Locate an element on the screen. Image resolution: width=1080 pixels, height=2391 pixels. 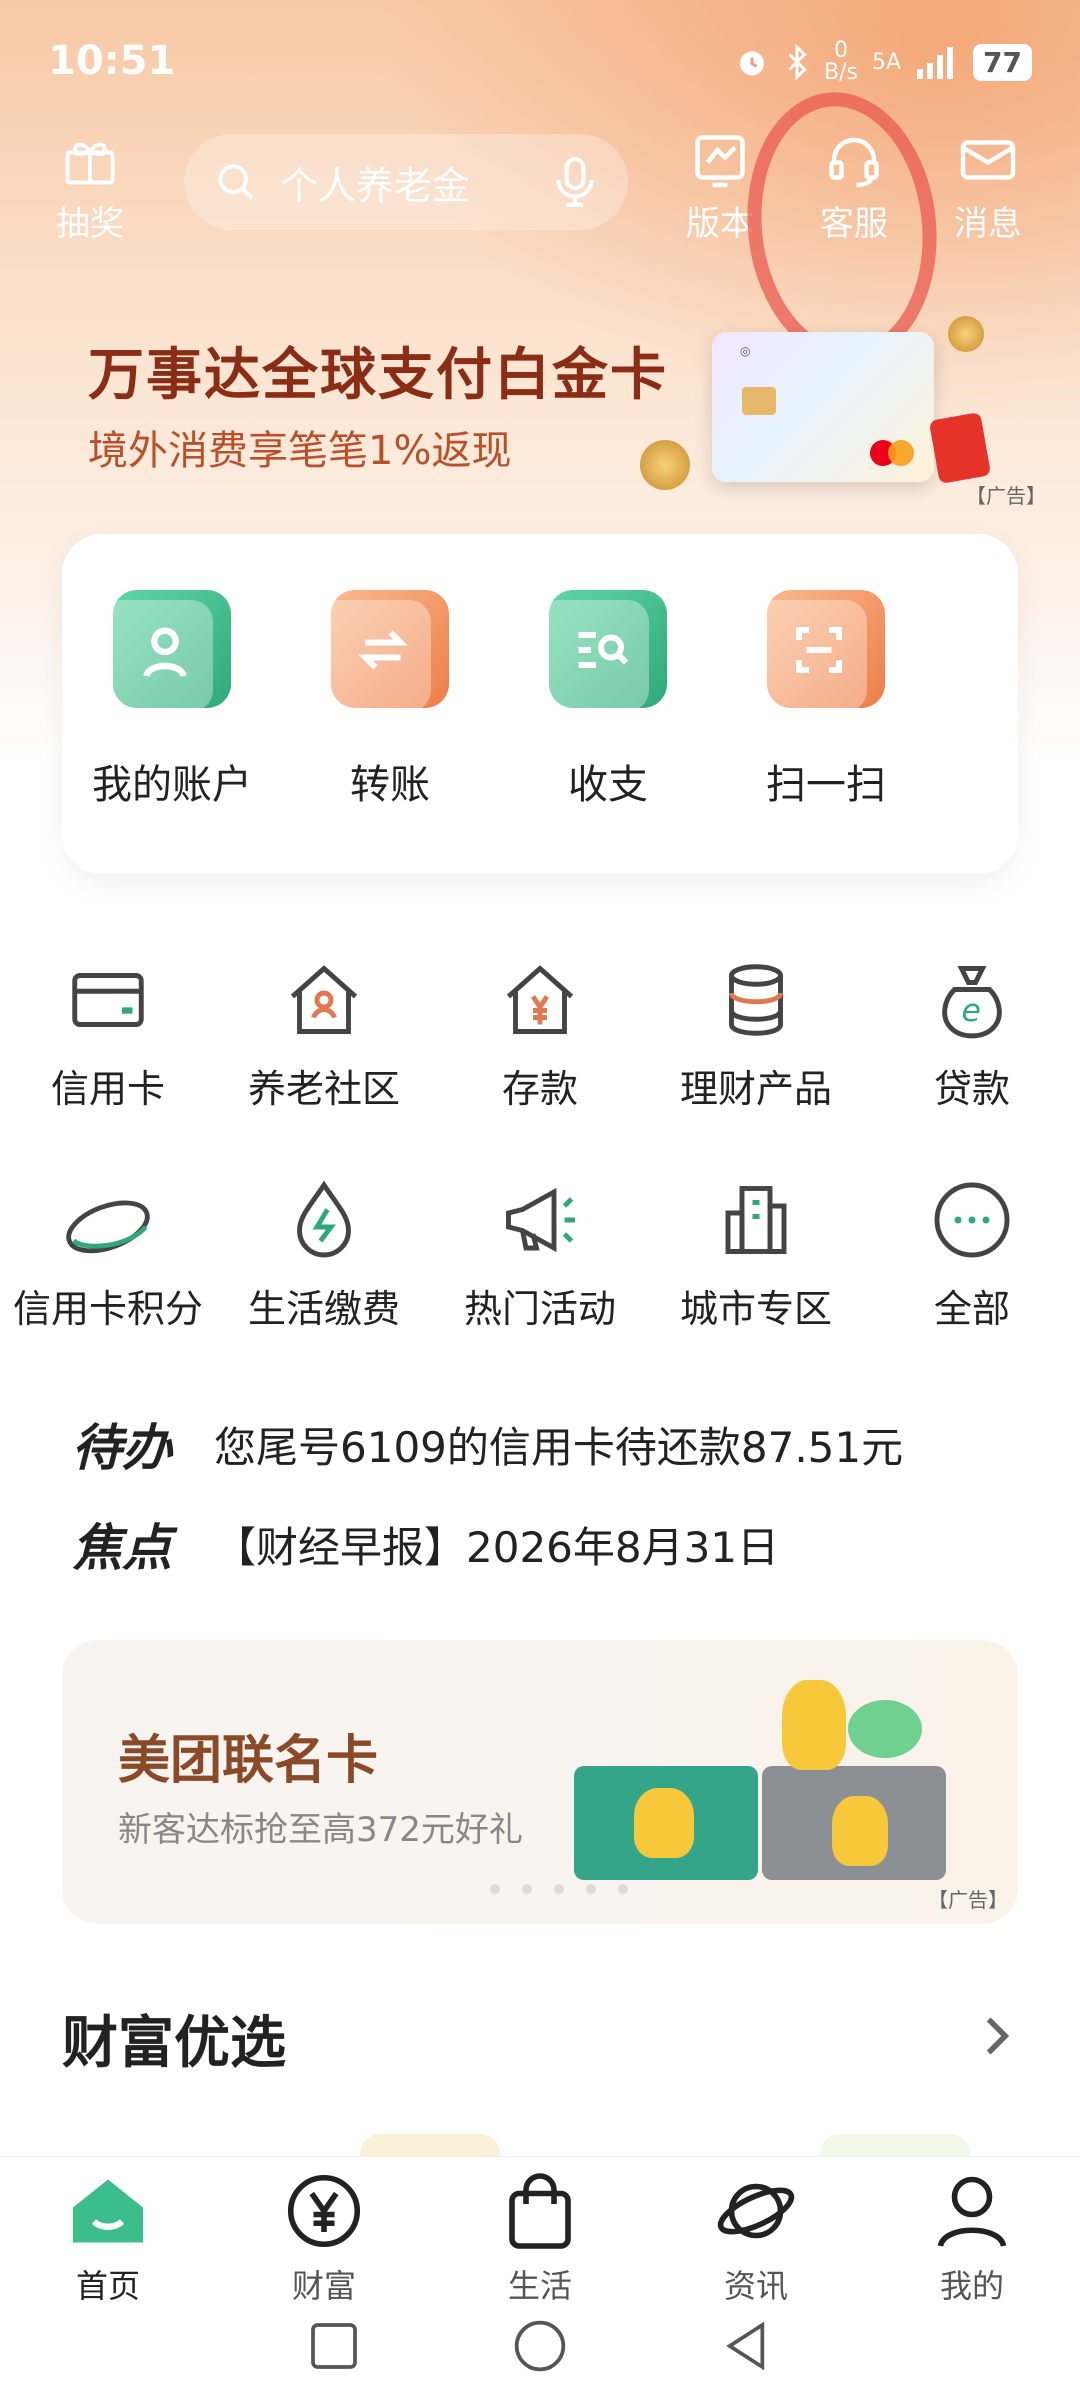
meituan-banner-title: 美团联名卡 is located at coordinates (248, 1761).